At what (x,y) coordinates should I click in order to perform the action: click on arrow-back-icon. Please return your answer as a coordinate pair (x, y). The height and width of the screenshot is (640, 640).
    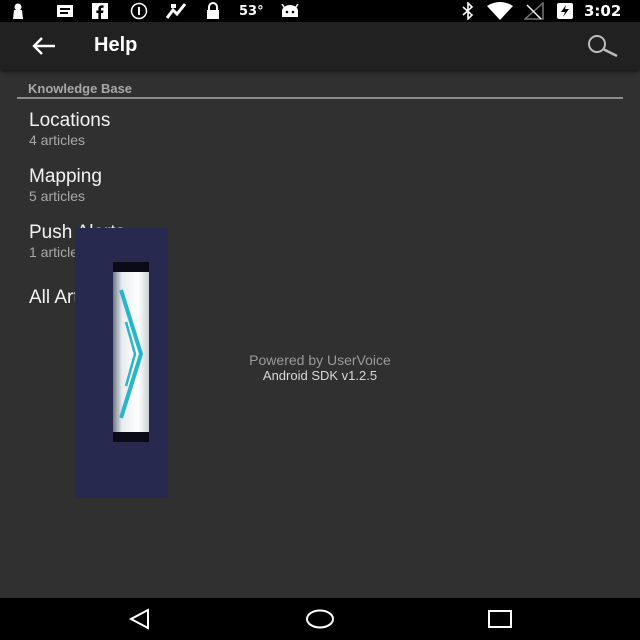
    Looking at the image, I should click on (43, 46).